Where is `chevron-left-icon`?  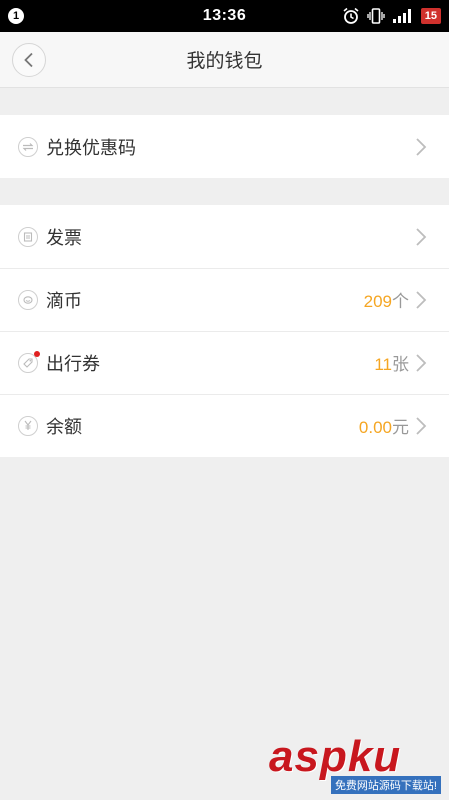
chevron-left-icon is located at coordinates (28, 59).